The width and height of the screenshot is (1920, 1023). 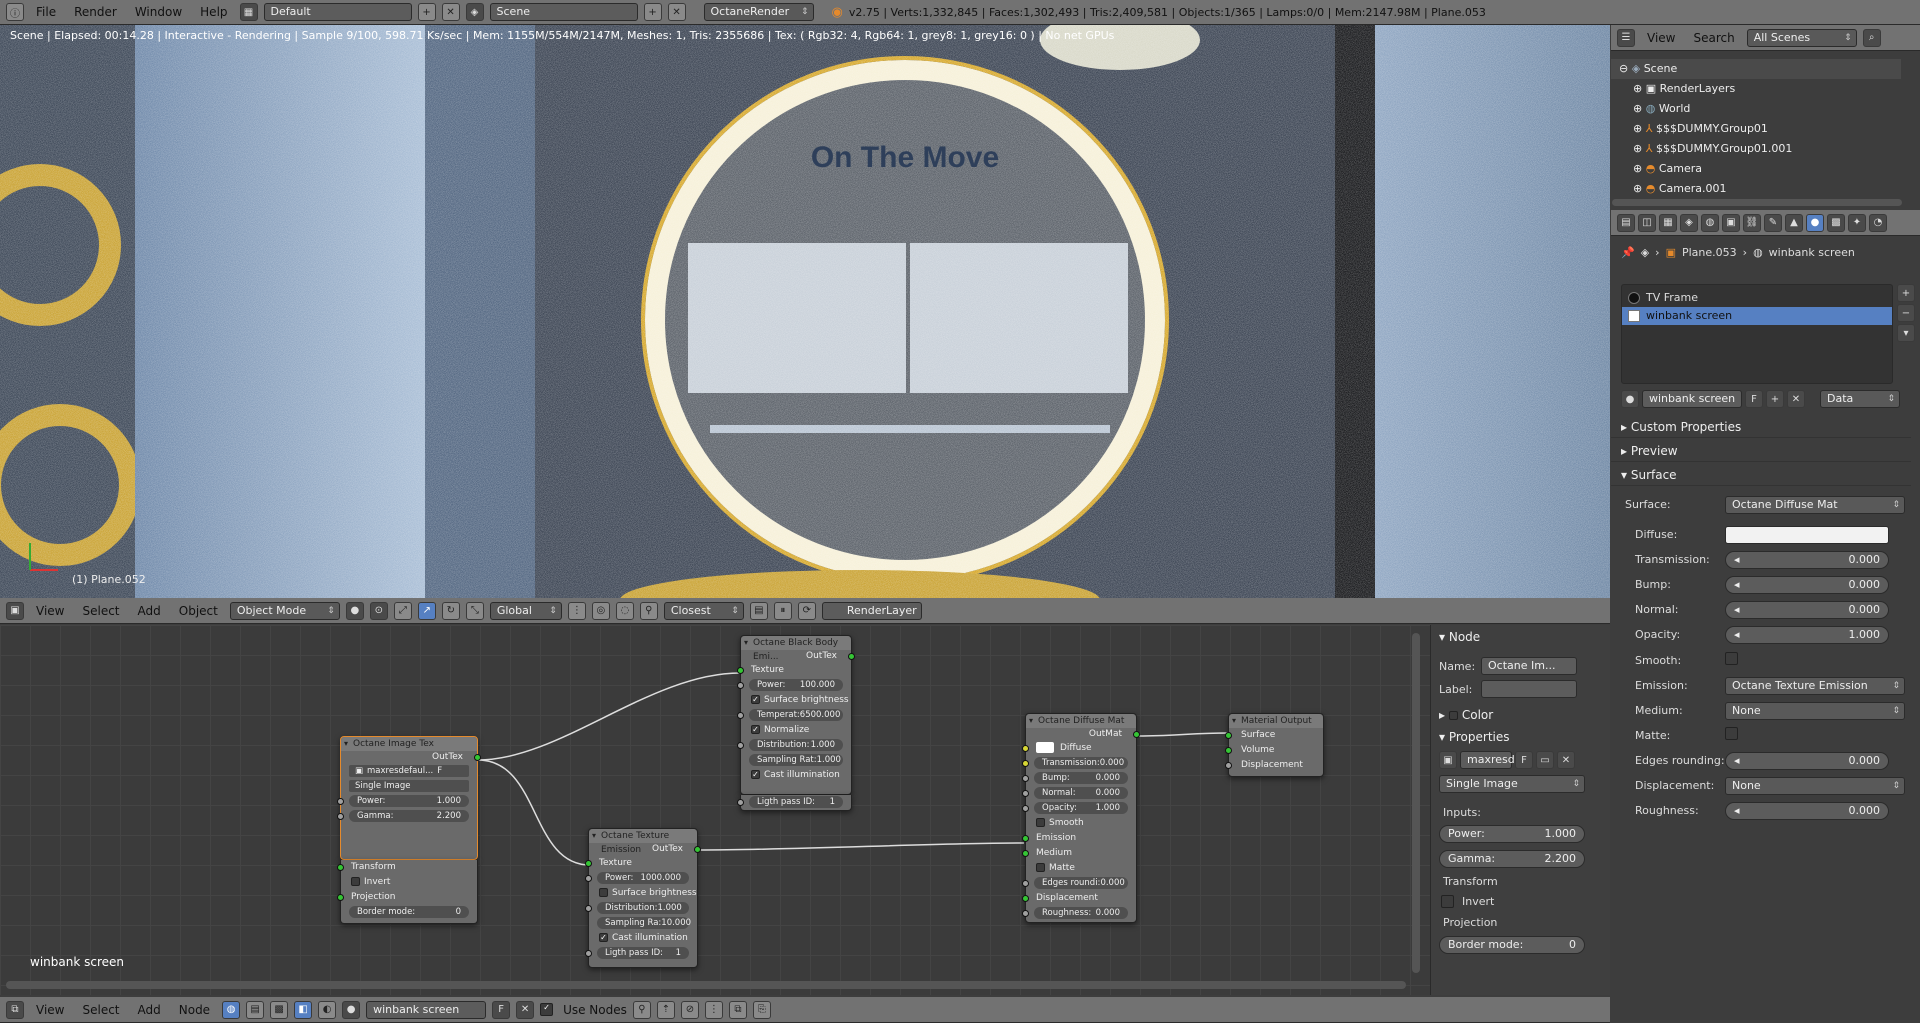 I want to click on power-slider: Power: 100.000, so click(x=796, y=685).